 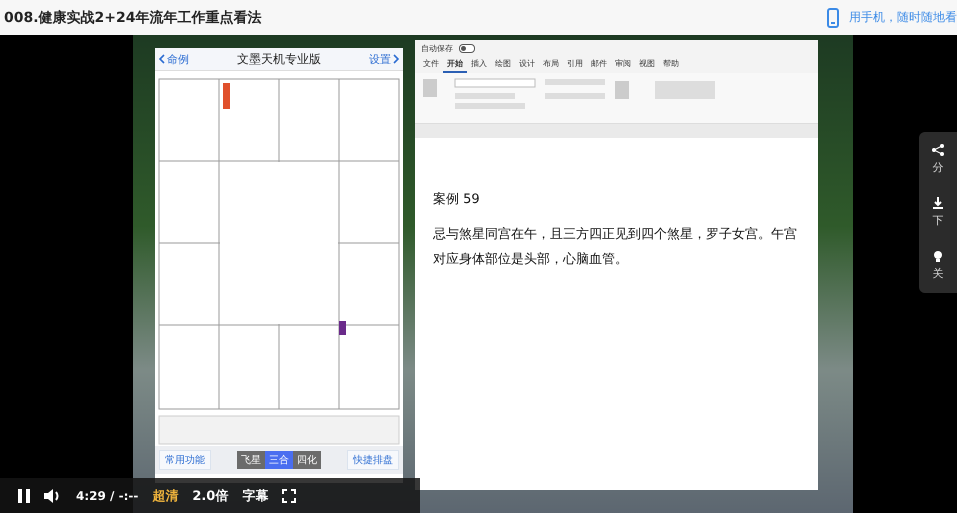 What do you see at coordinates (467, 48) in the screenshot?
I see `autosave-toggle` at bounding box center [467, 48].